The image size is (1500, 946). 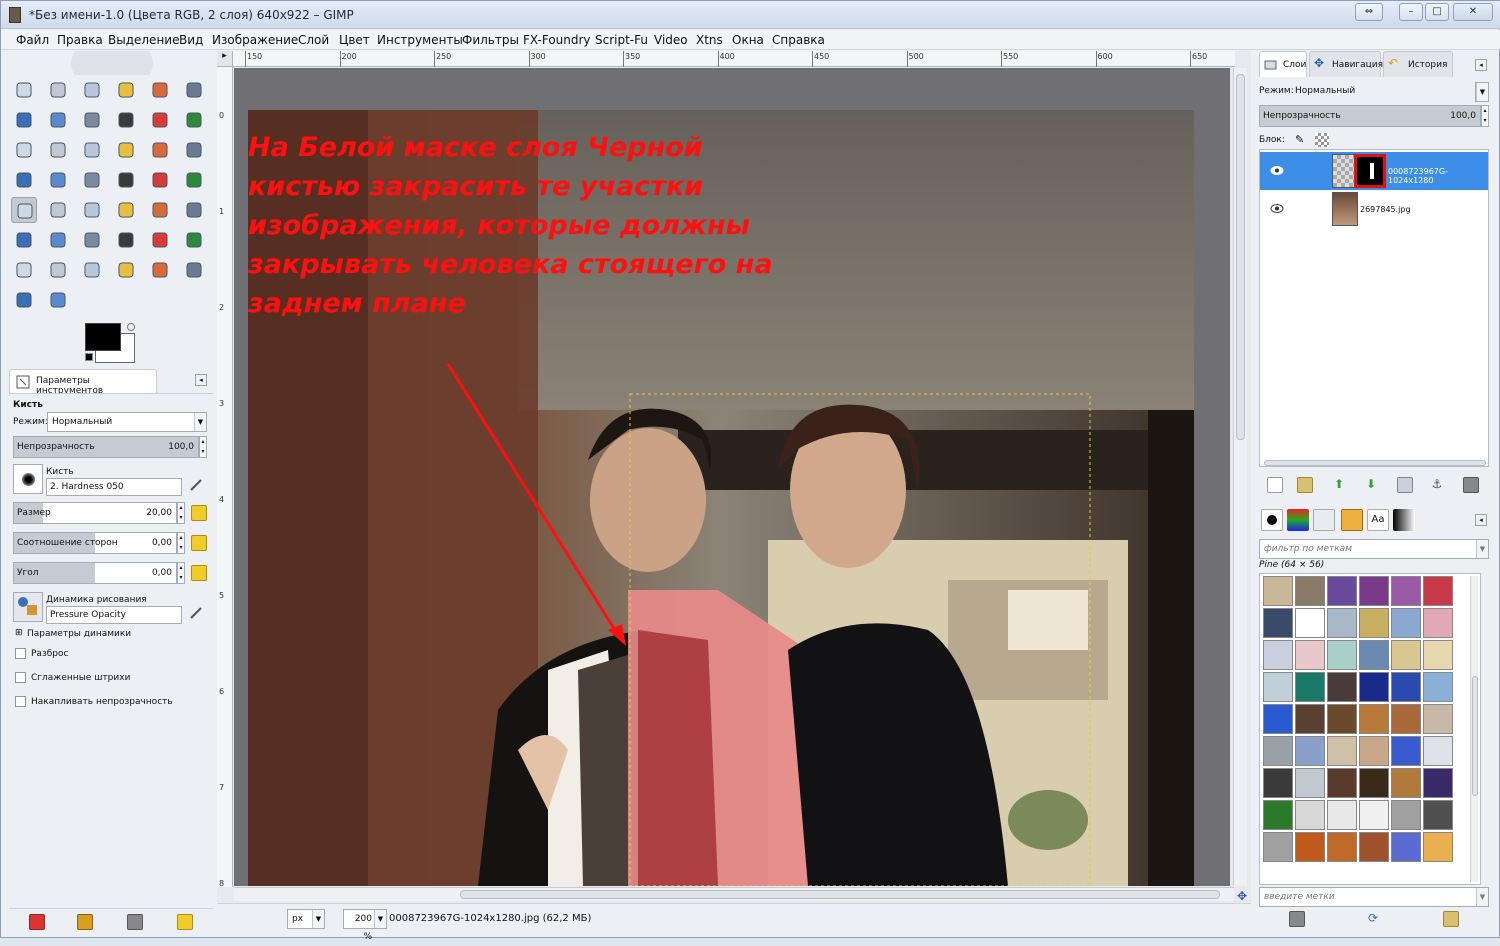 What do you see at coordinates (1299, 139) in the screenshot?
I see `lock-pixels-icon: ✎` at bounding box center [1299, 139].